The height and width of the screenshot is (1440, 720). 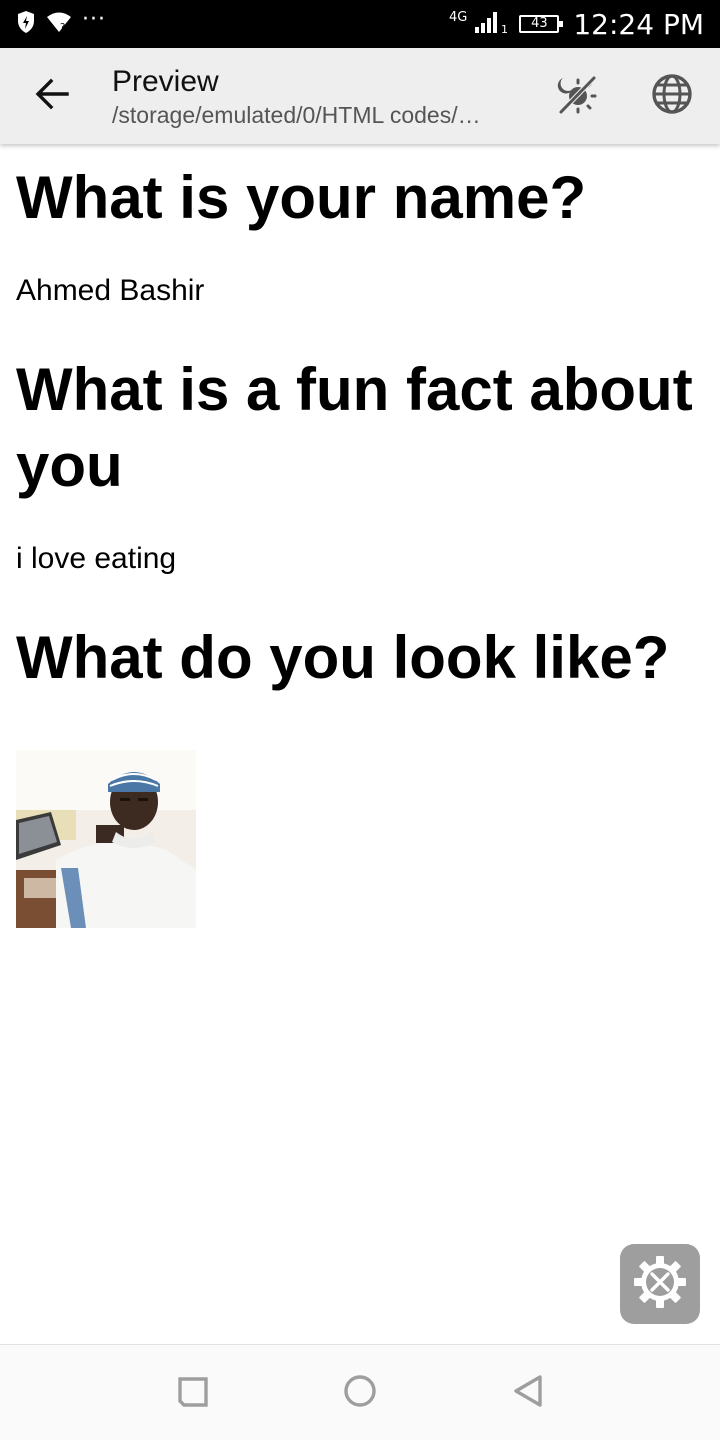 I want to click on shield-icon, so click(x=26, y=24).